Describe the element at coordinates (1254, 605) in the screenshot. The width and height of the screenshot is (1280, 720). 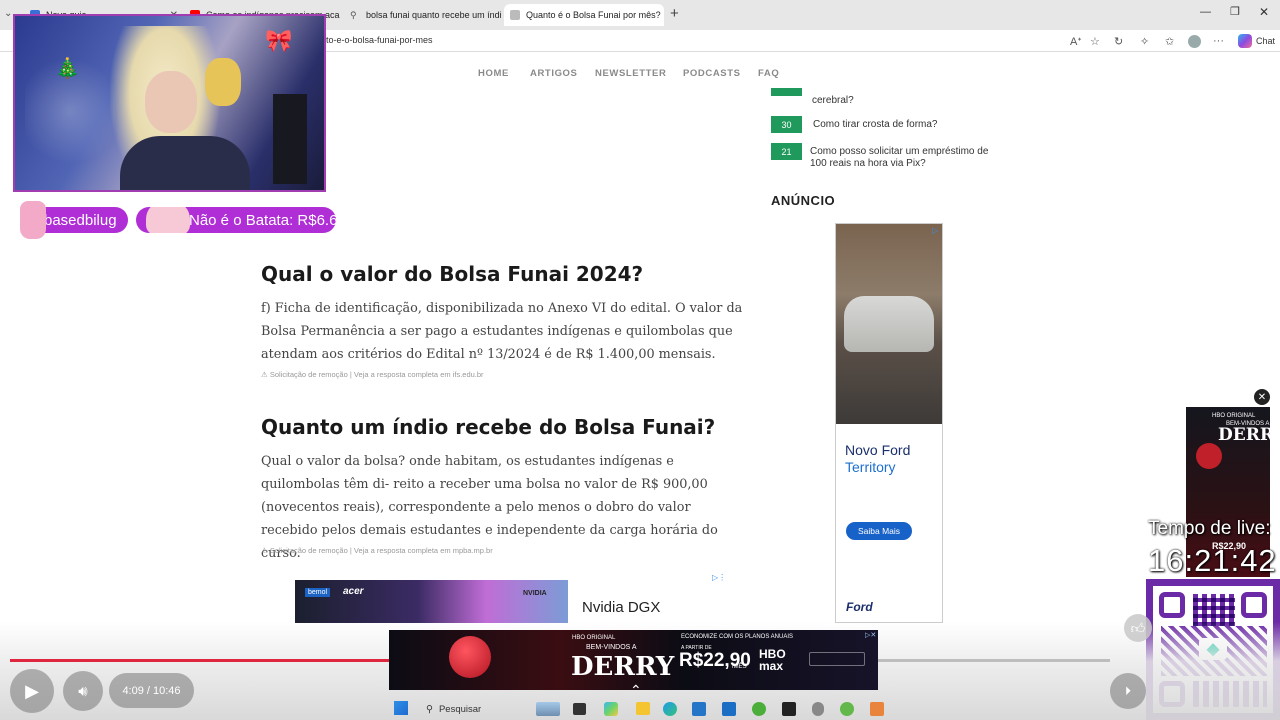
I see `qr-finder` at that location.